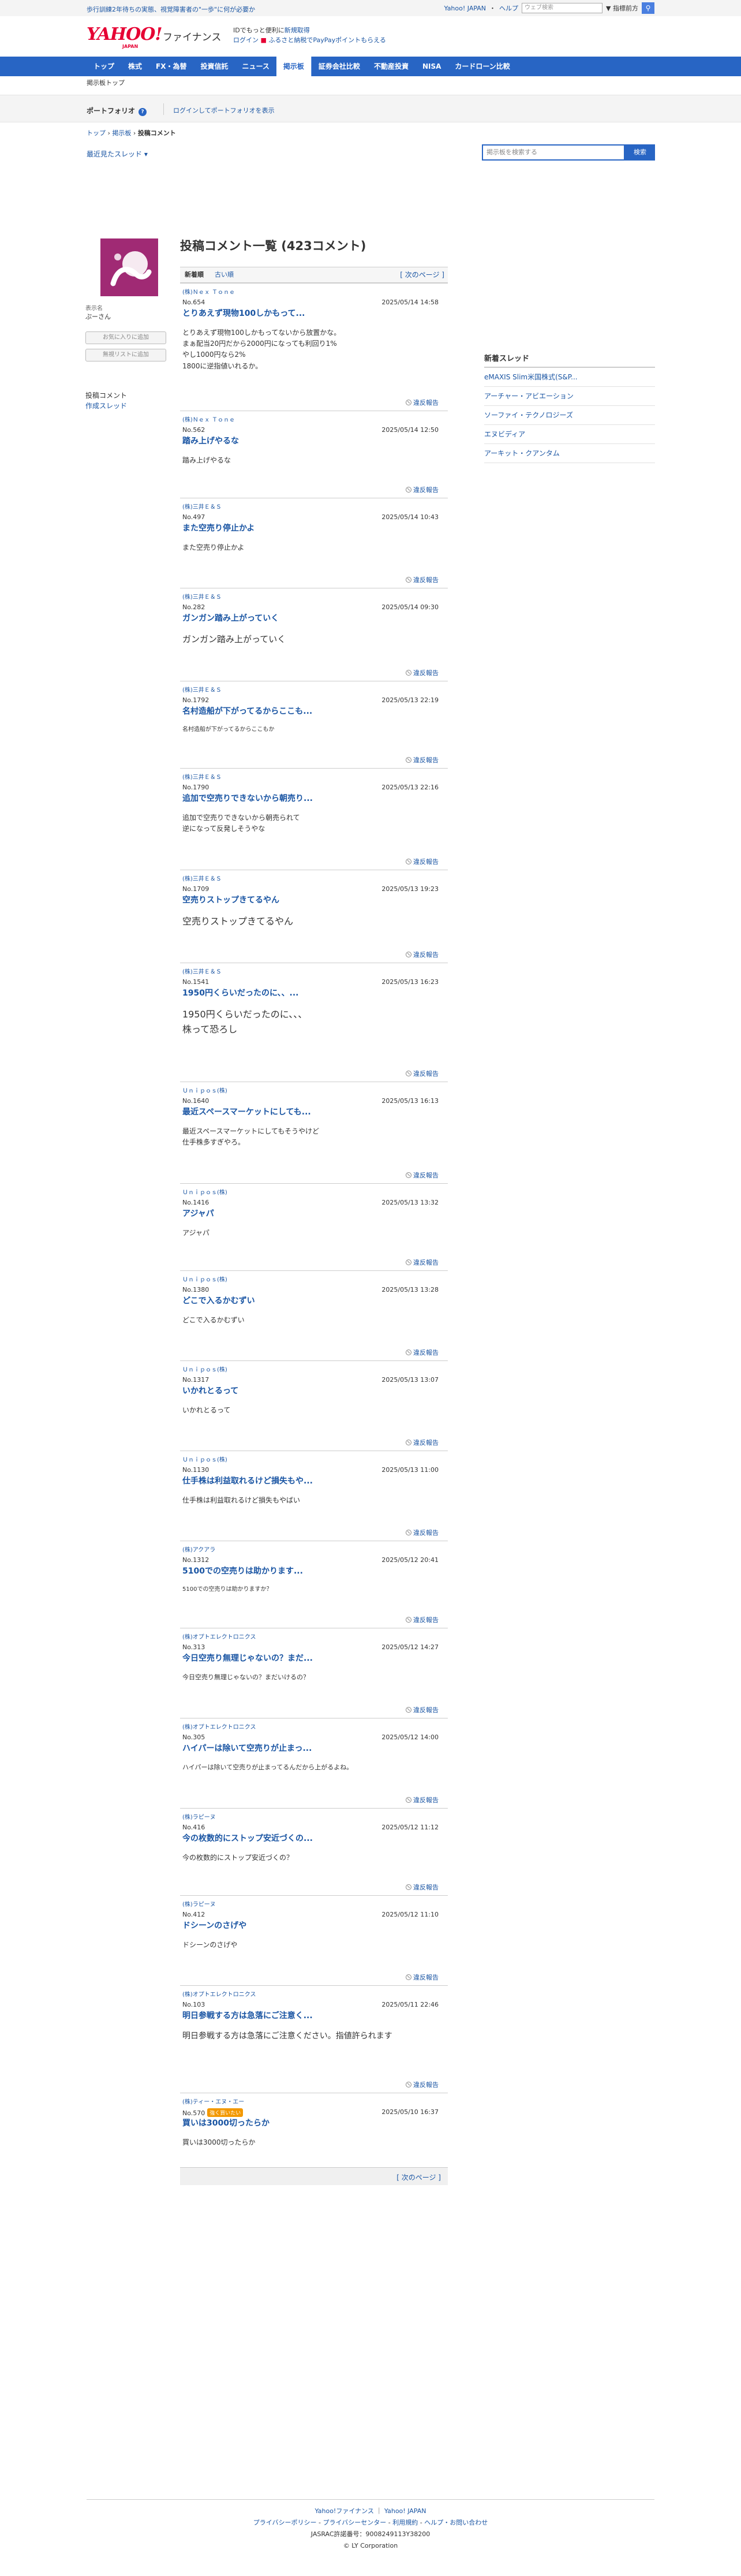 The height and width of the screenshot is (2576, 741). I want to click on web-search-input: ウェブ検索, so click(562, 8).